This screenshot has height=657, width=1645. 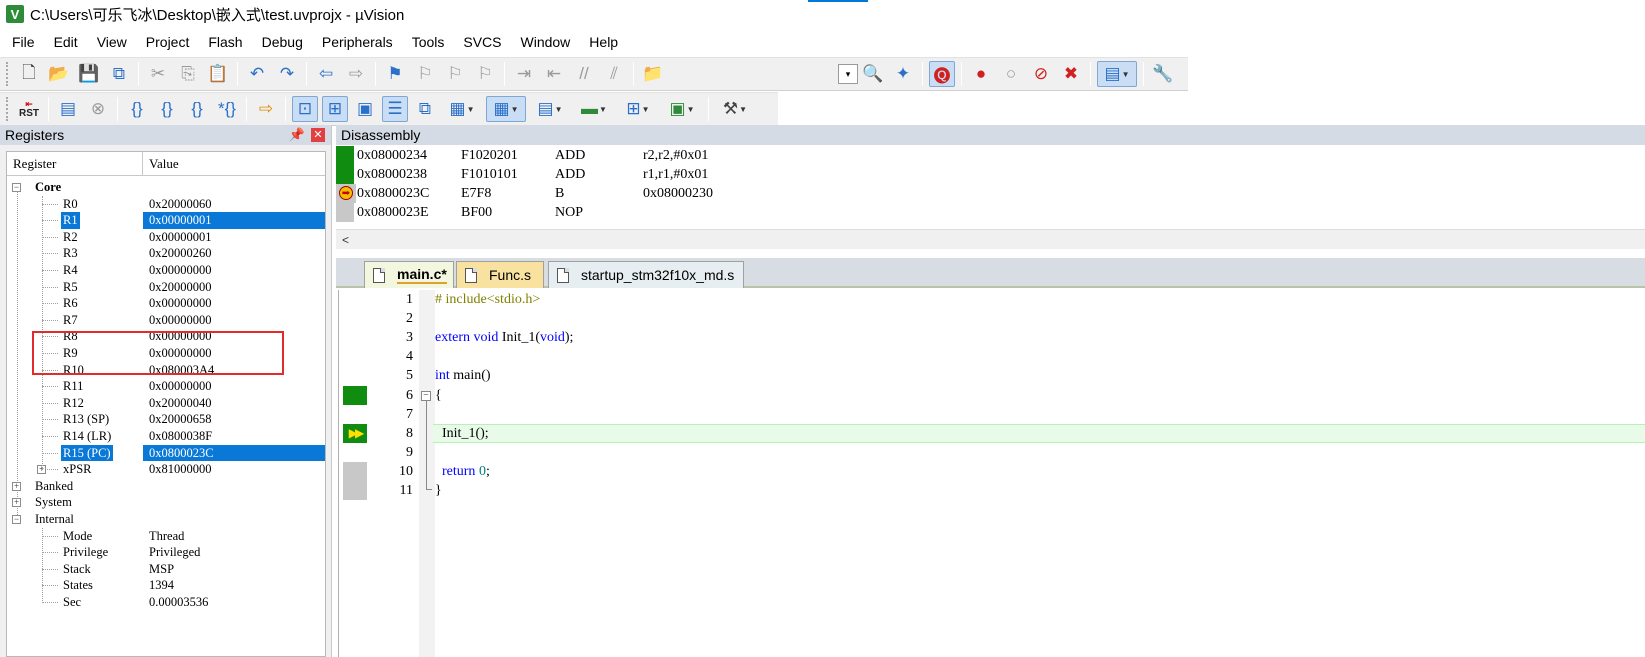 I want to click on register-row-r4: R4 0x00000000, so click(x=166, y=270).